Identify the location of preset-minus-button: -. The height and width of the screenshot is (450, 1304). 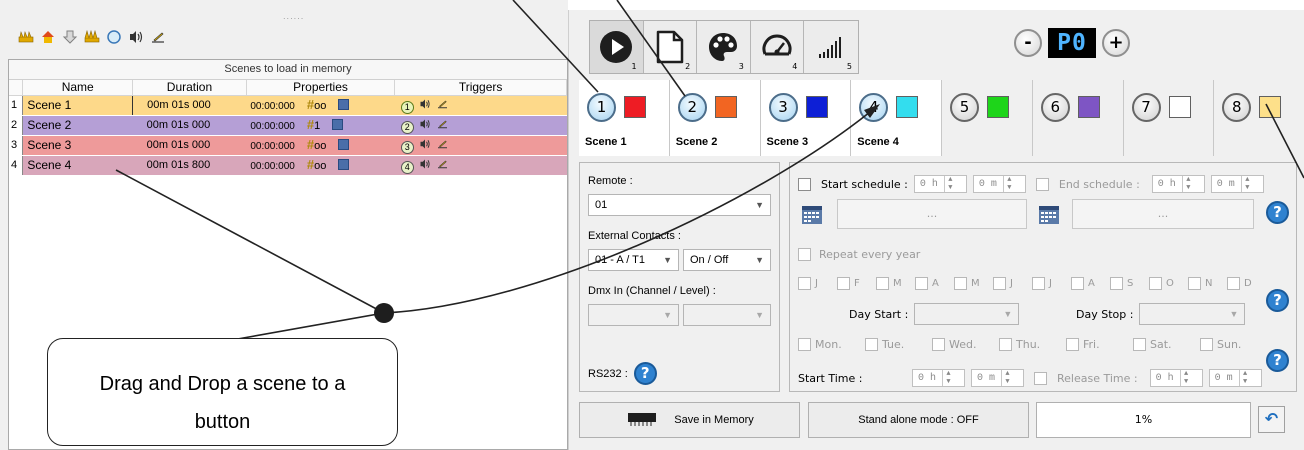
(1028, 43).